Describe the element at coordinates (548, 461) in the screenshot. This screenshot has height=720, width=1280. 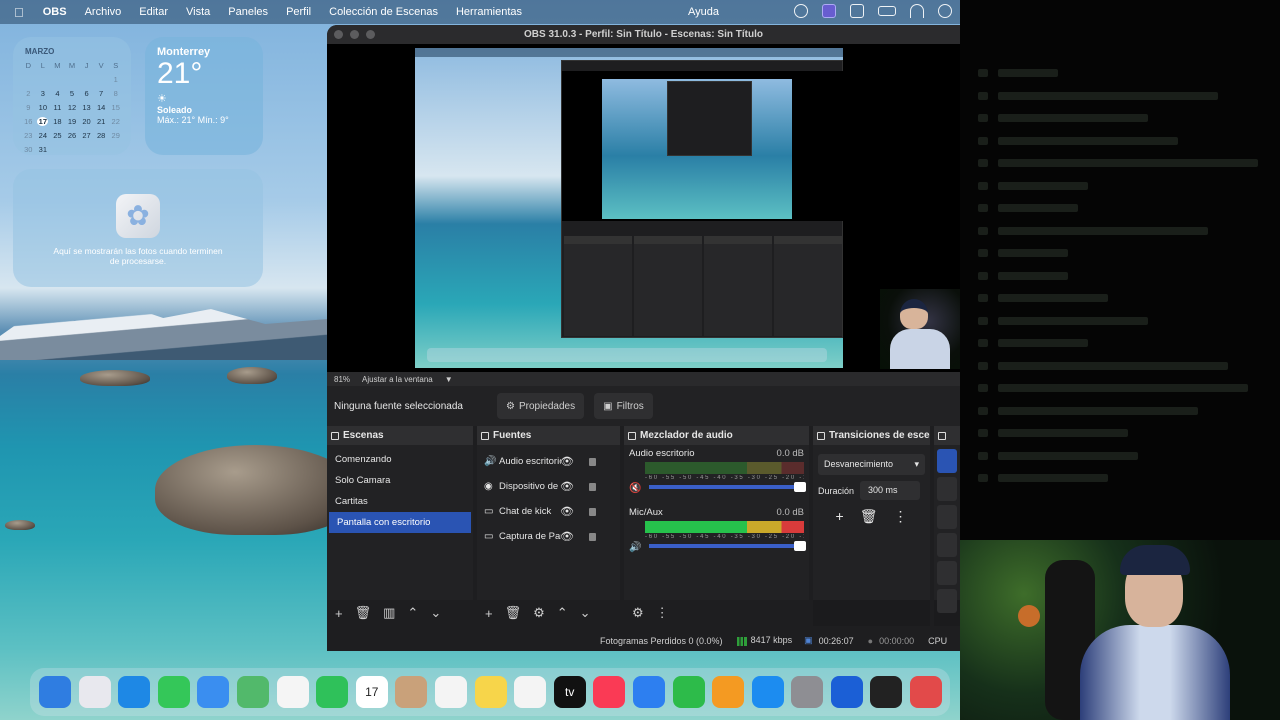
I see `source-item: 🔊 Audio escritorio 👁` at that location.